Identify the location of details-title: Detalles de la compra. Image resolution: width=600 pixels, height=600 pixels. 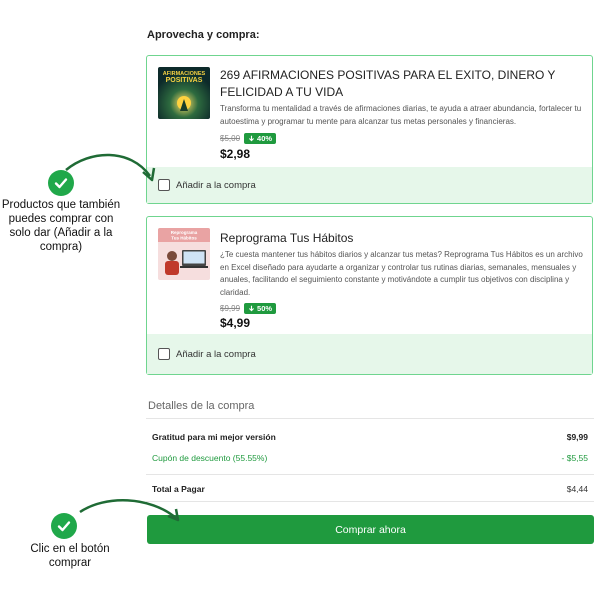
(201, 406).